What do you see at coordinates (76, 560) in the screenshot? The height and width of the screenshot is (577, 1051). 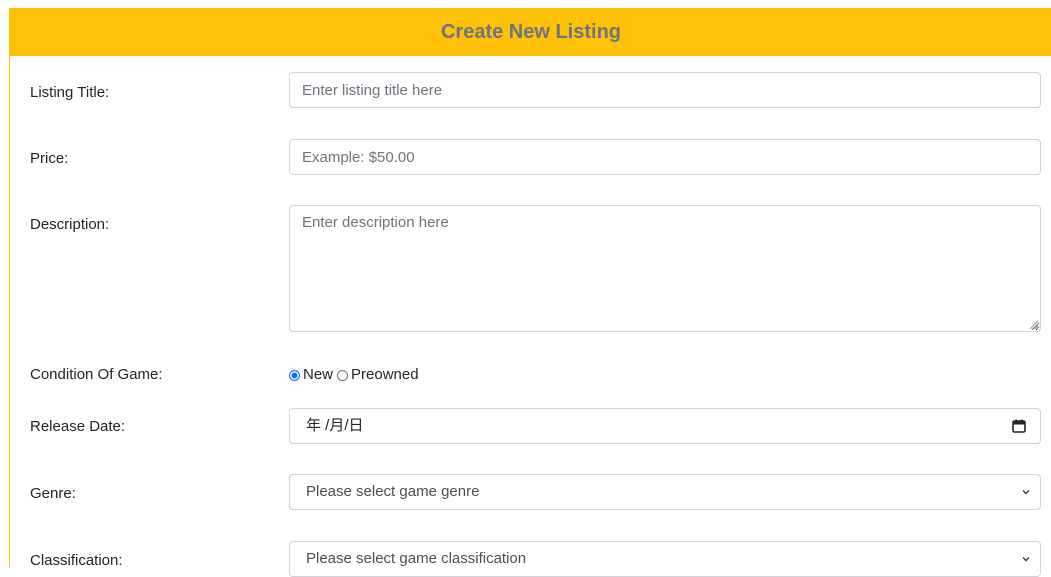 I see `classification-label: Classification:` at bounding box center [76, 560].